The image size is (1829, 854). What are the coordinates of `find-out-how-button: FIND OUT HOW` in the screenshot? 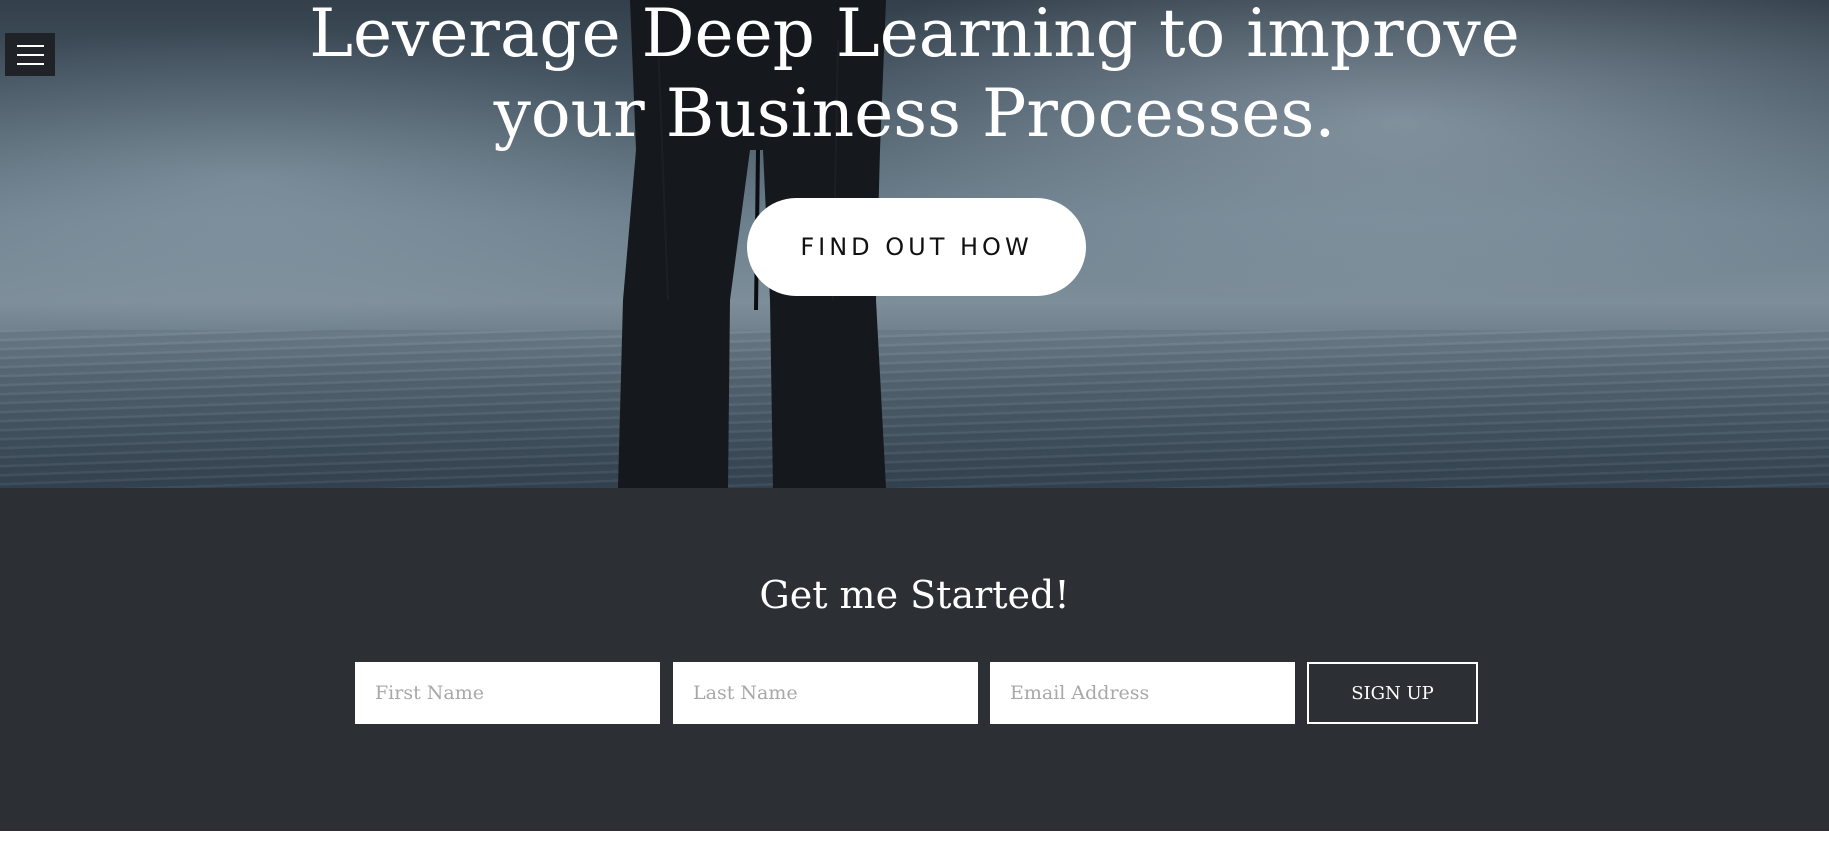 It's located at (916, 247).